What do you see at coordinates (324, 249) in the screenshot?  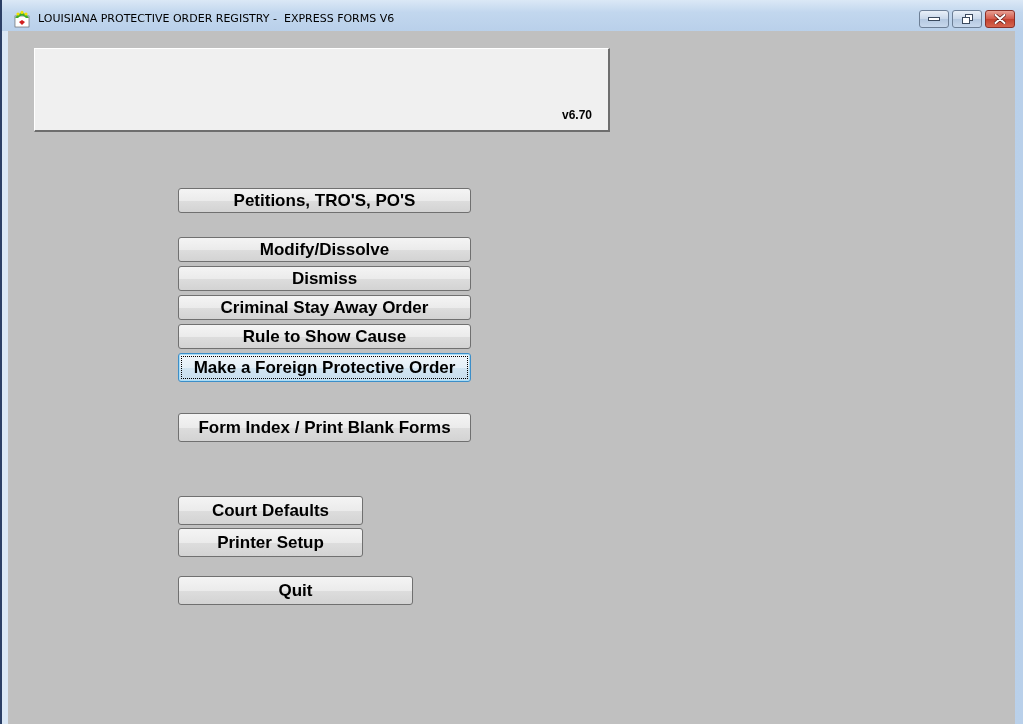 I see `menu-button: Modify/Dissolve` at bounding box center [324, 249].